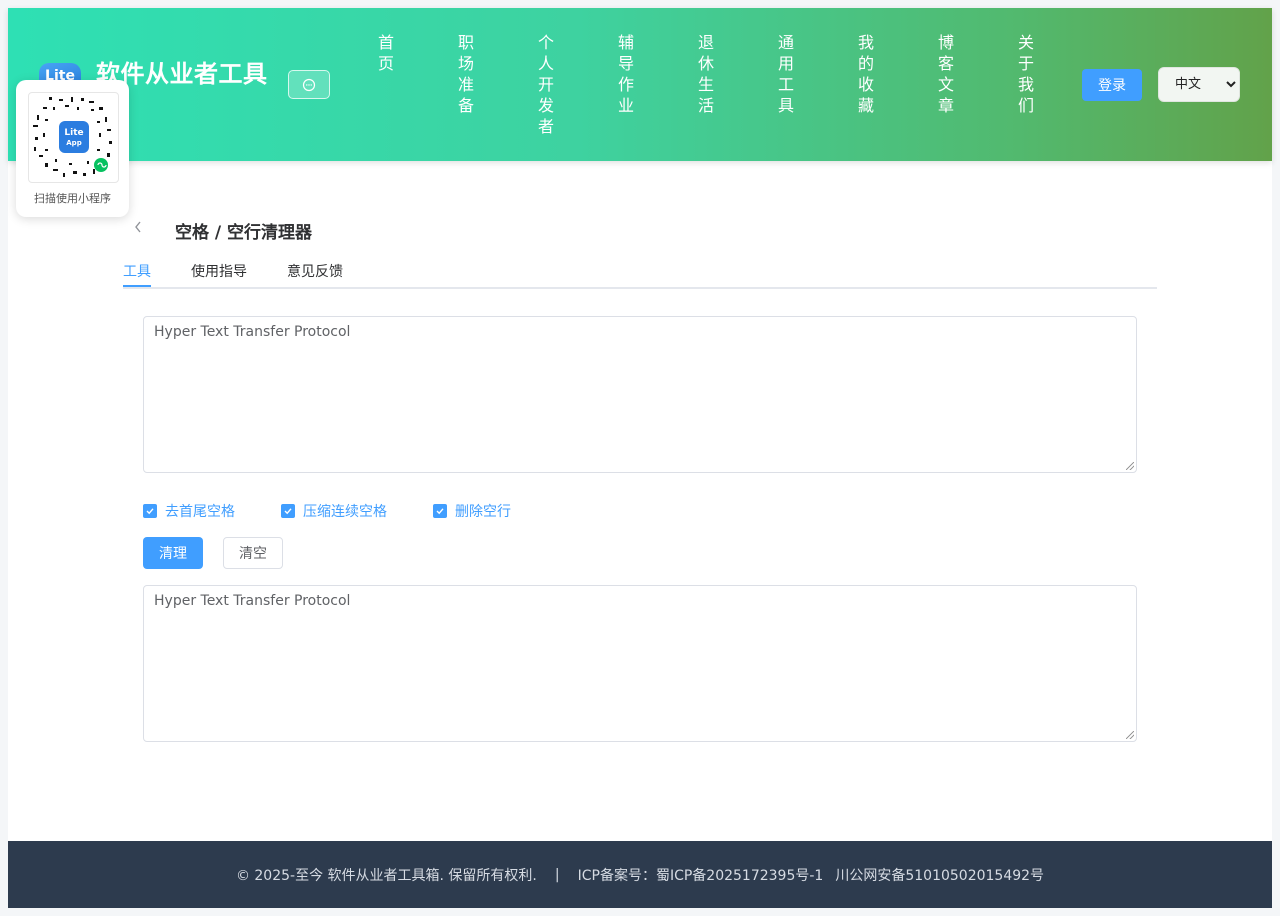 The image size is (1280, 916). I want to click on checkbox-collapse-spaces: 压缩连续空格, so click(334, 511).